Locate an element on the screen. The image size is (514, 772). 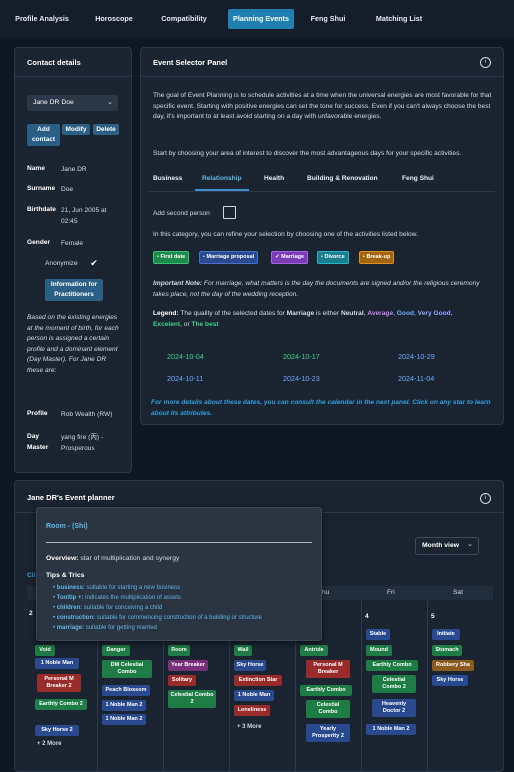
tab-feng-shui-sub: Feng Shui is located at coordinates (418, 179).